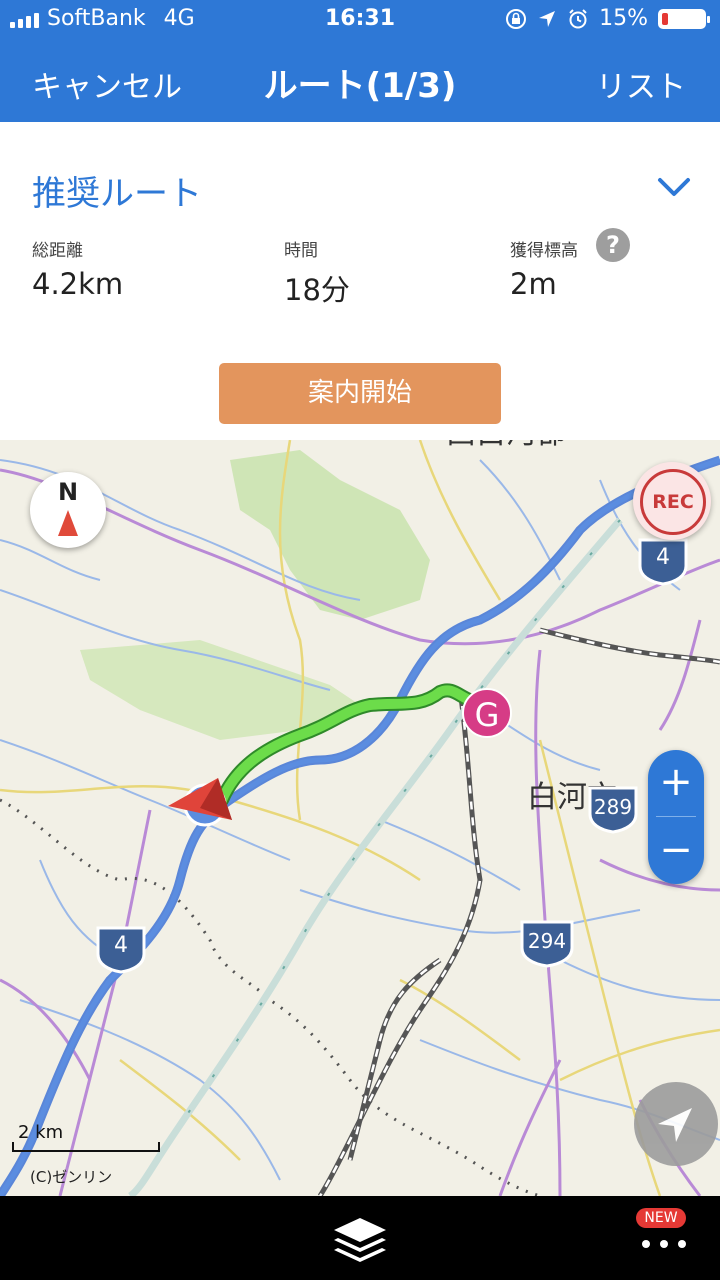 Image resolution: width=720 pixels, height=1280 pixels. Describe the element at coordinates (86, 1147) in the screenshot. I see `scale-bar` at that location.